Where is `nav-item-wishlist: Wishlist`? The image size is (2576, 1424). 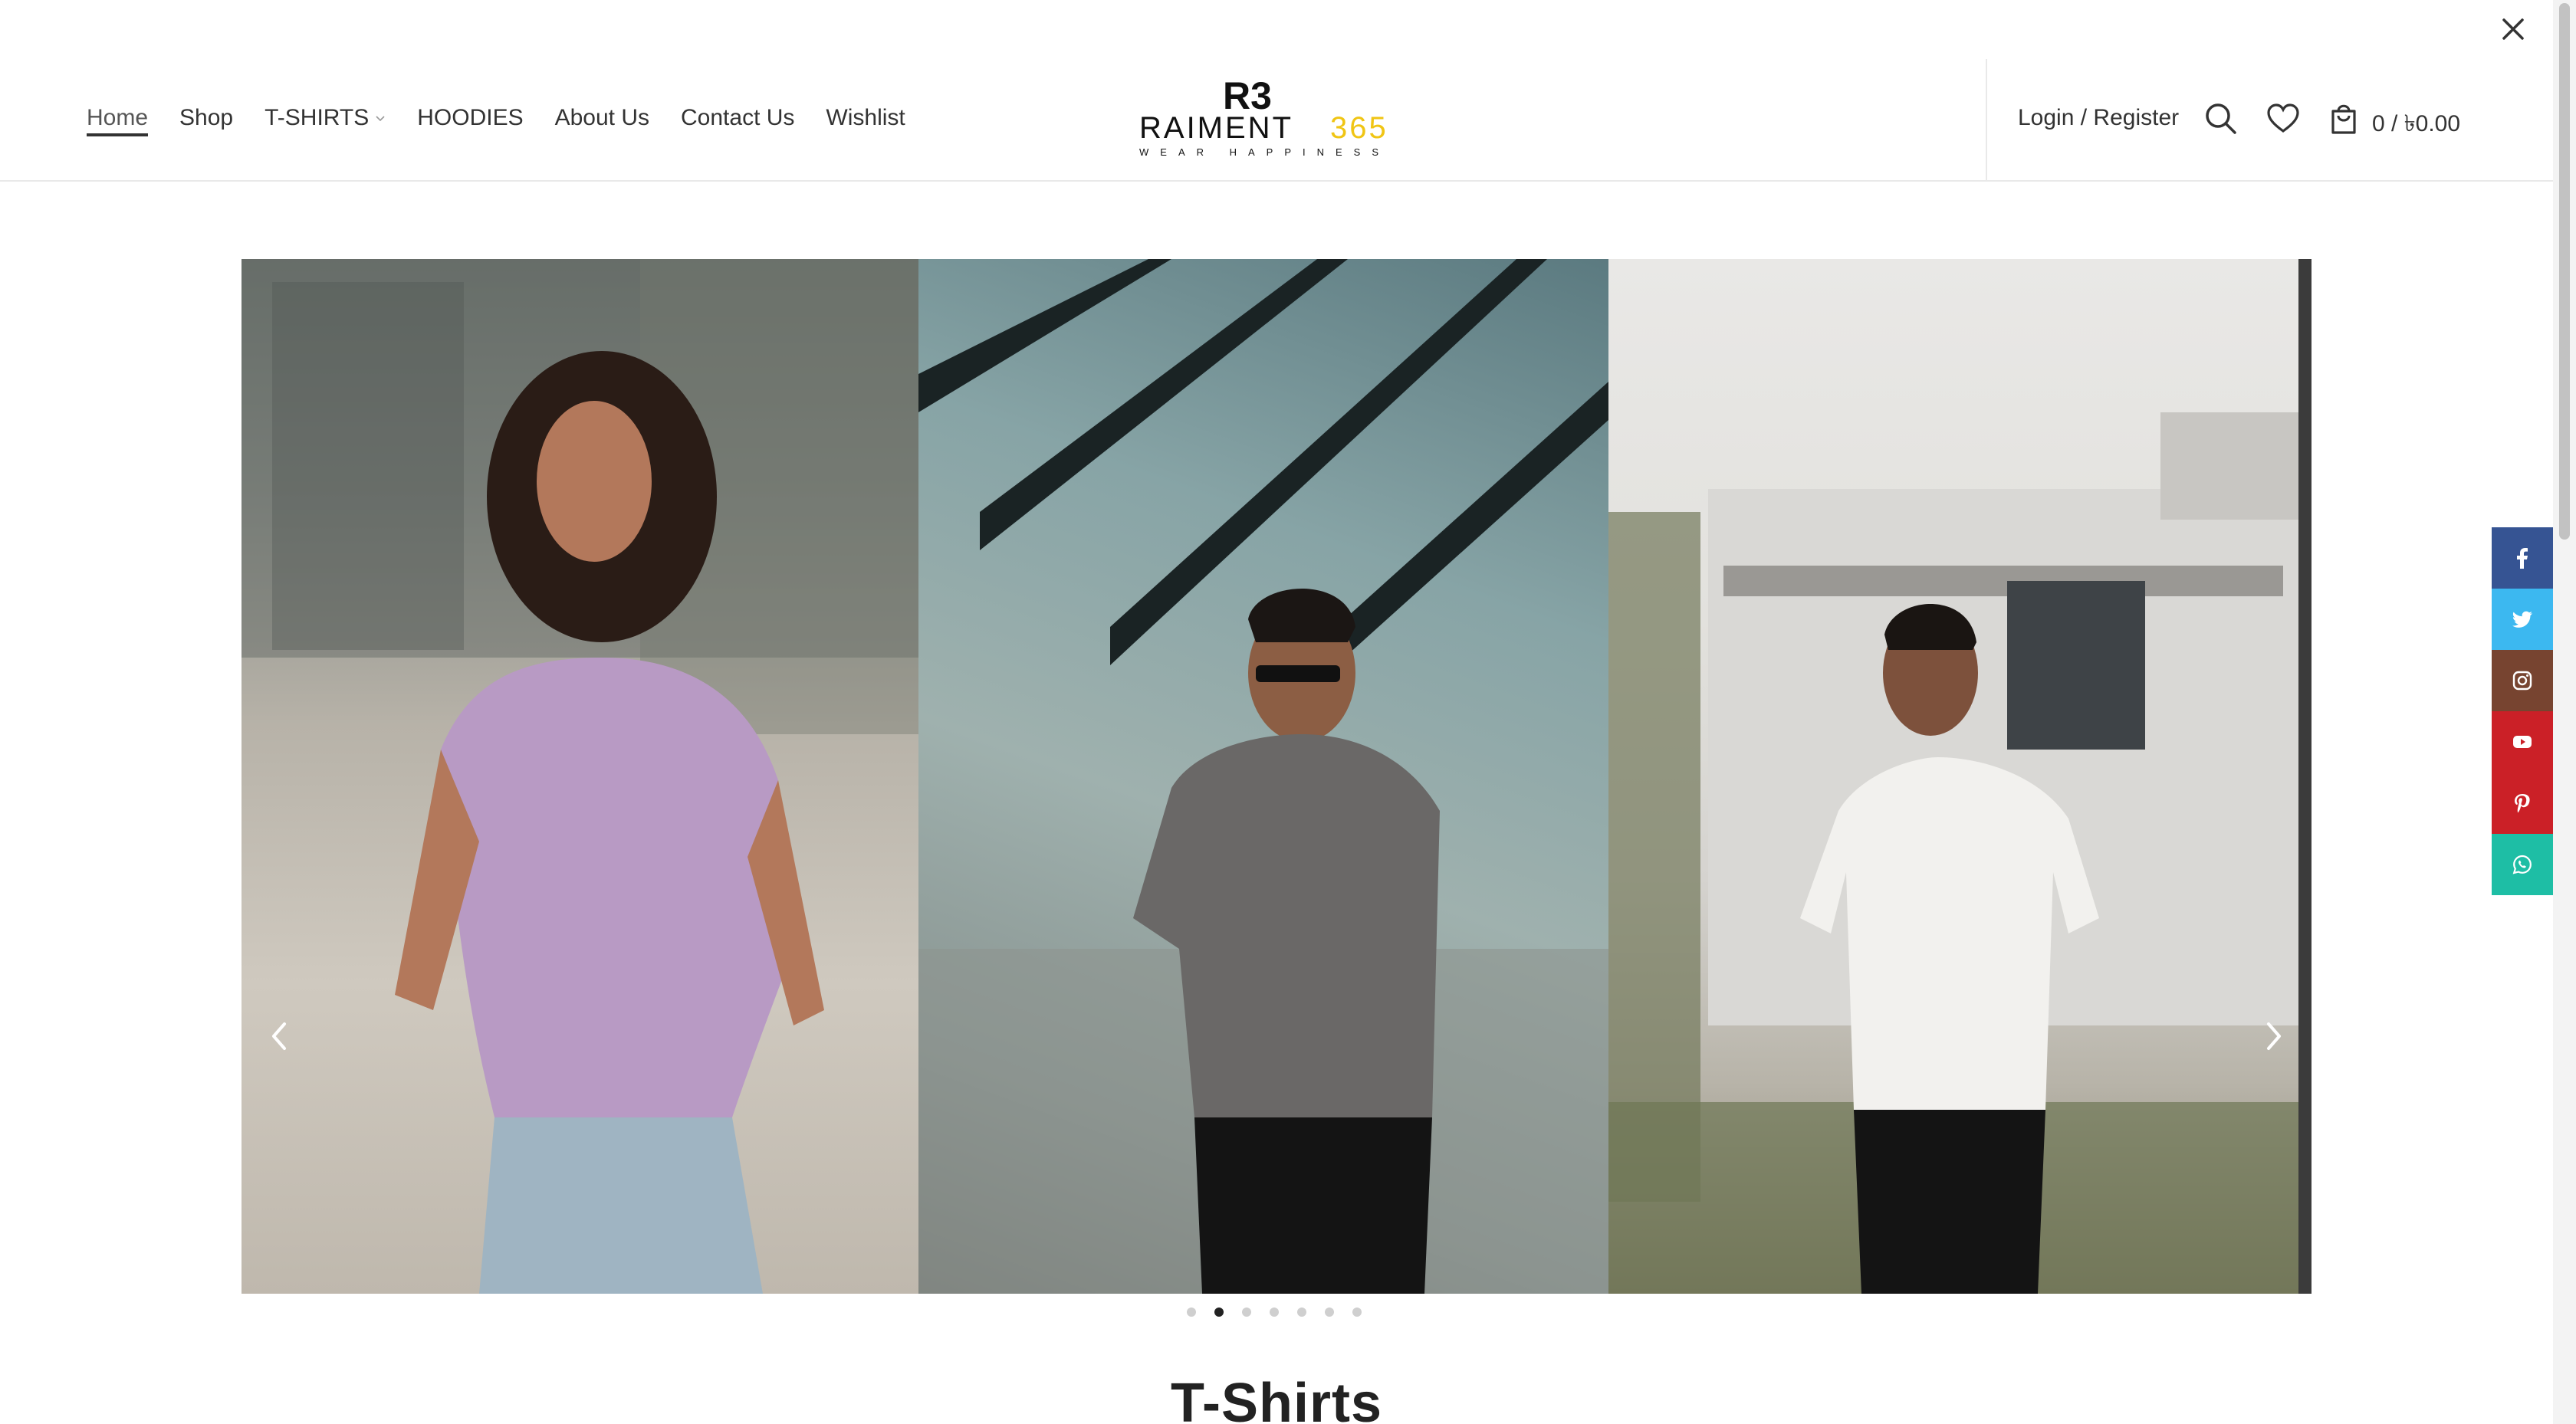
nav-item-wishlist: Wishlist is located at coordinates (866, 118).